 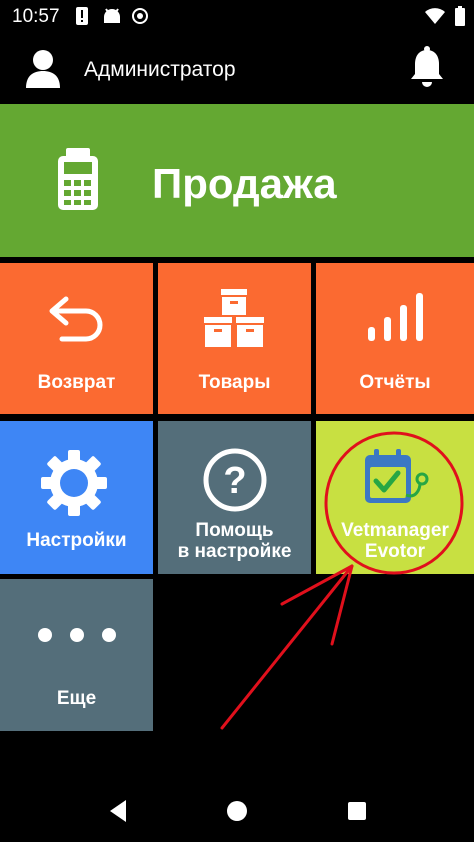 I want to click on annotation-arrow-head, so click(x=317, y=605).